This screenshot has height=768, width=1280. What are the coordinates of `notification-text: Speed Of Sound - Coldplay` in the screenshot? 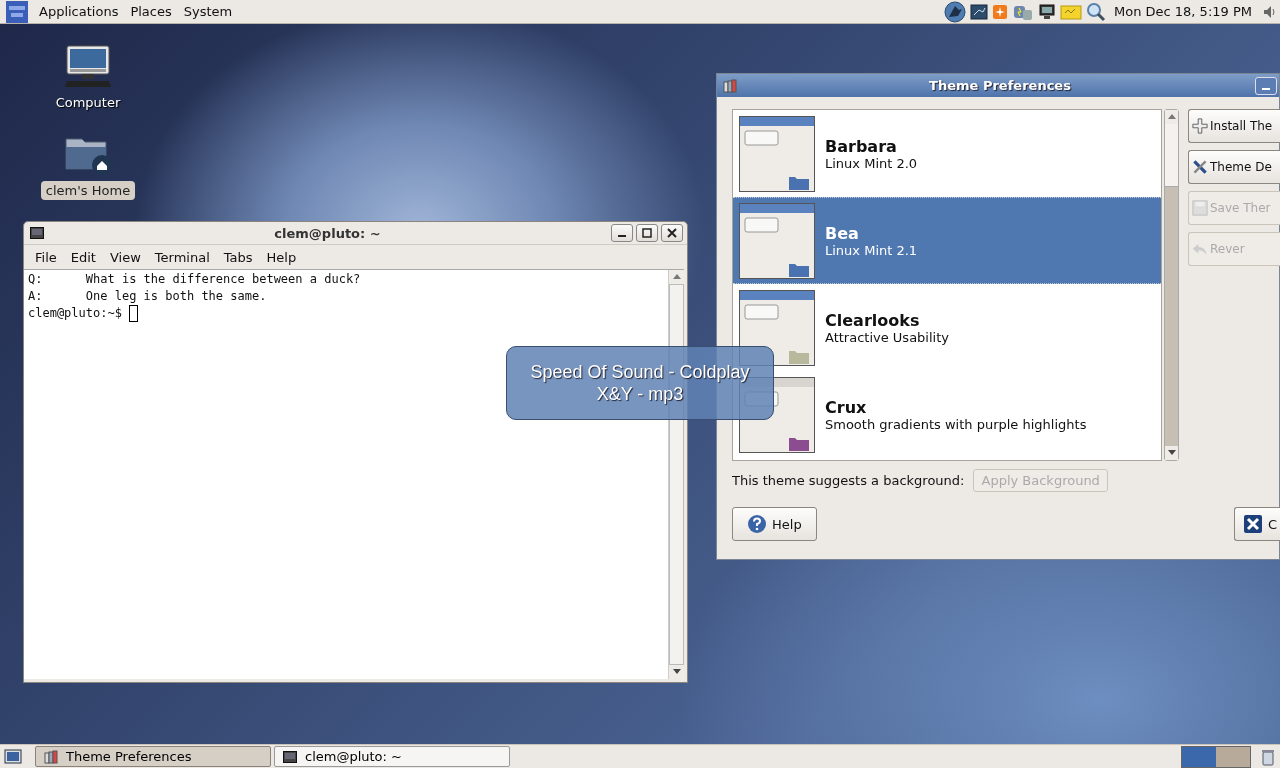 It's located at (640, 372).